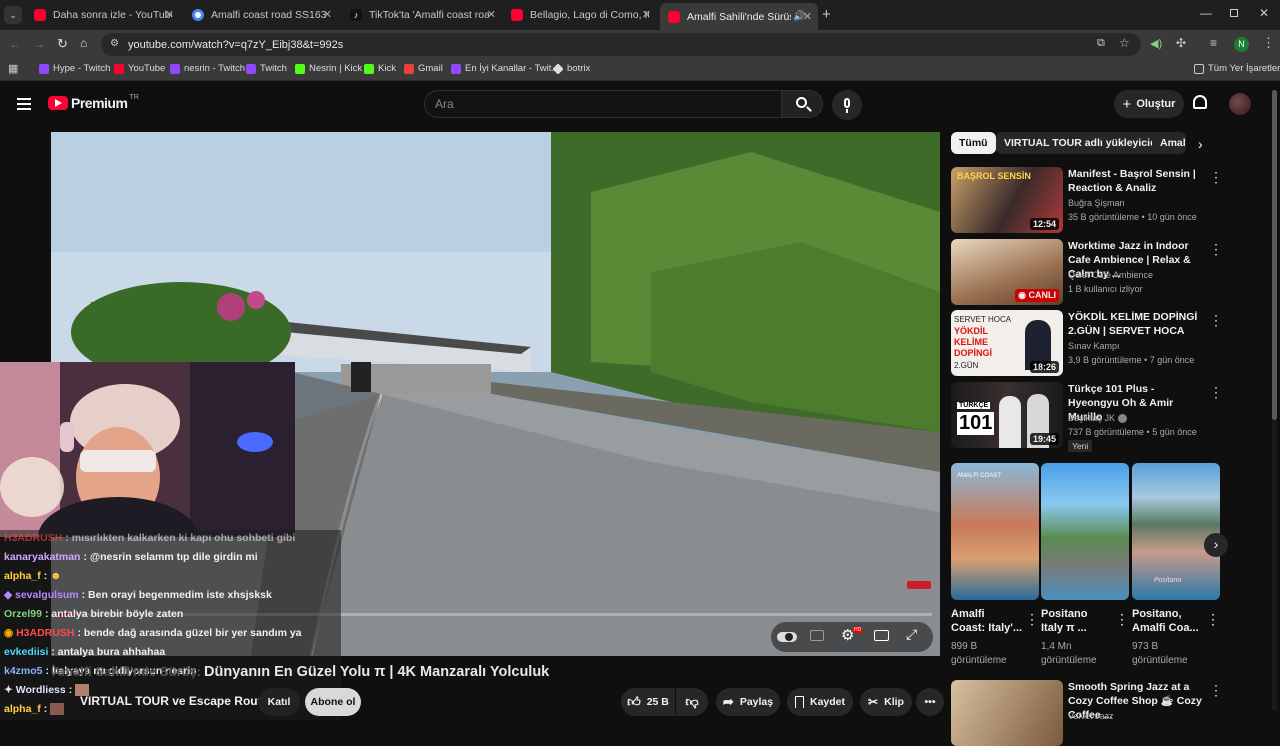  What do you see at coordinates (15, 44) in the screenshot?
I see `back-icon: ←` at bounding box center [15, 44].